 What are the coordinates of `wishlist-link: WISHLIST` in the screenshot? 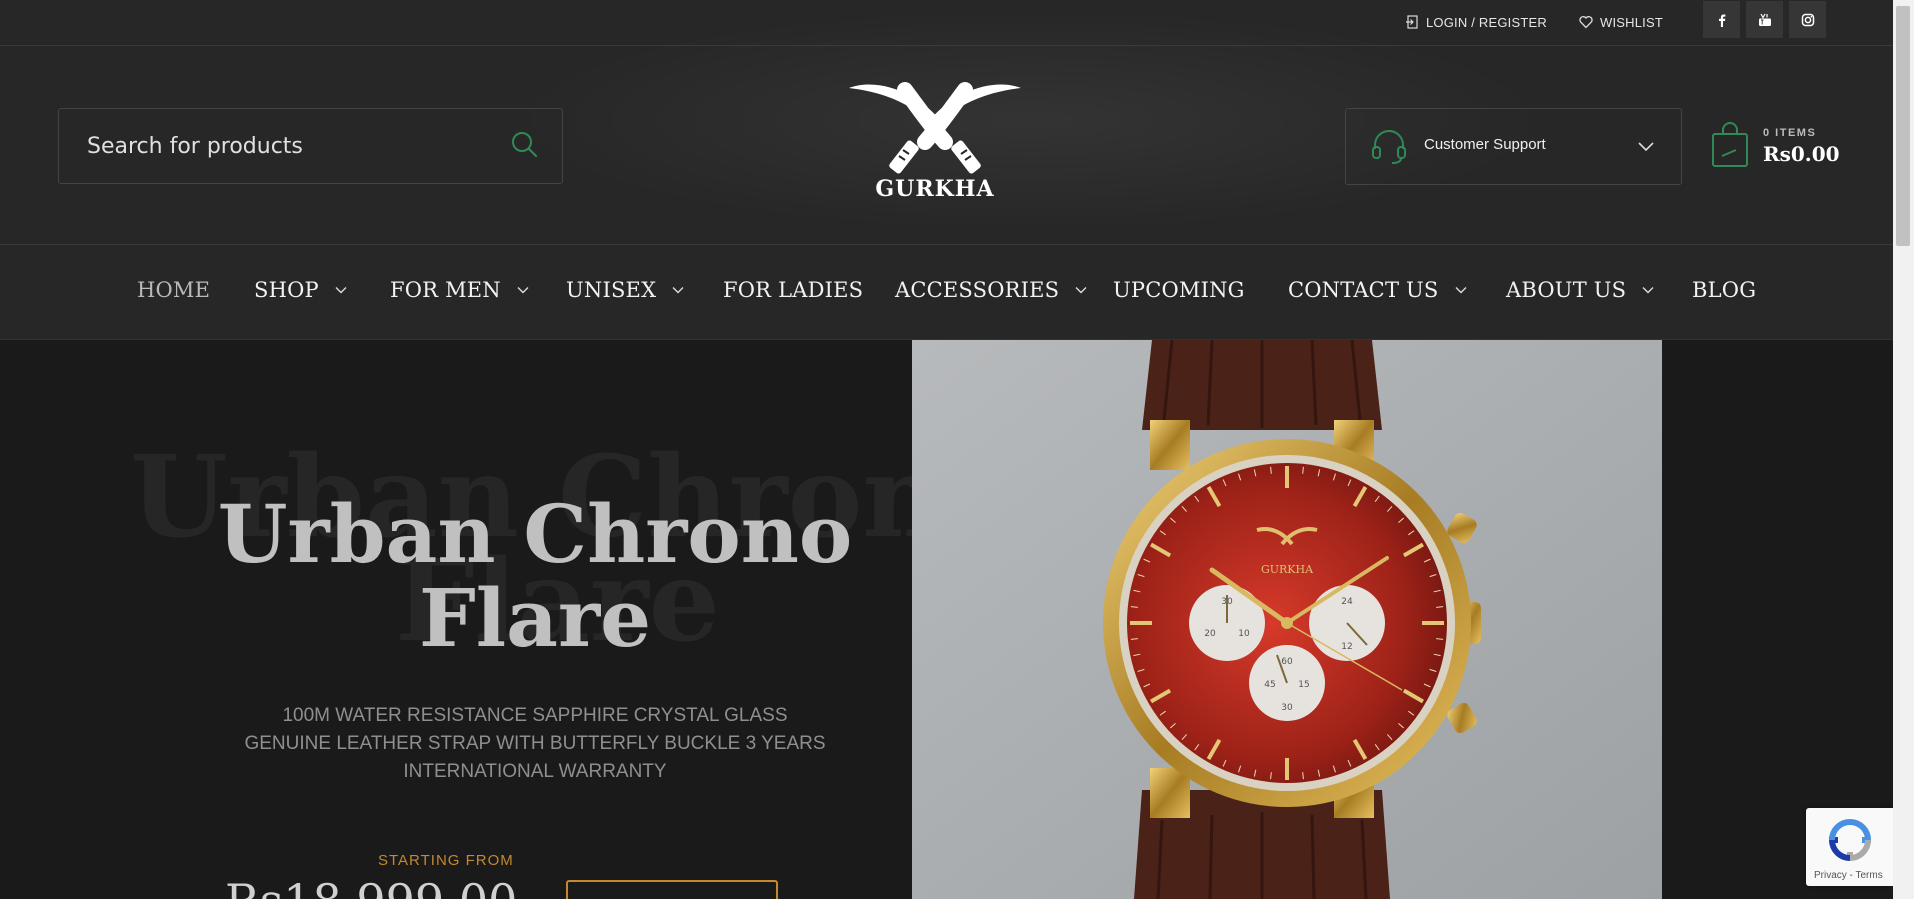 It's located at (1621, 22).